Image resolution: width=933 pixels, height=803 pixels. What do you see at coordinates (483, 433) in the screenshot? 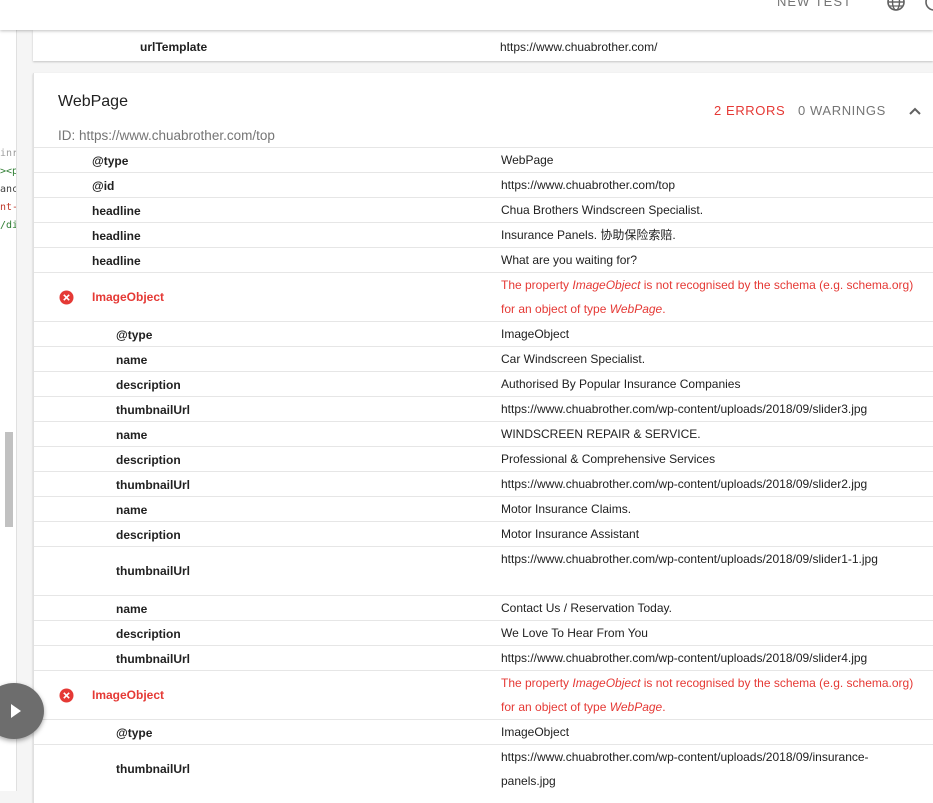
I see `property-row: name WINDSCREEN REPAIR & SERVICE.` at bounding box center [483, 433].